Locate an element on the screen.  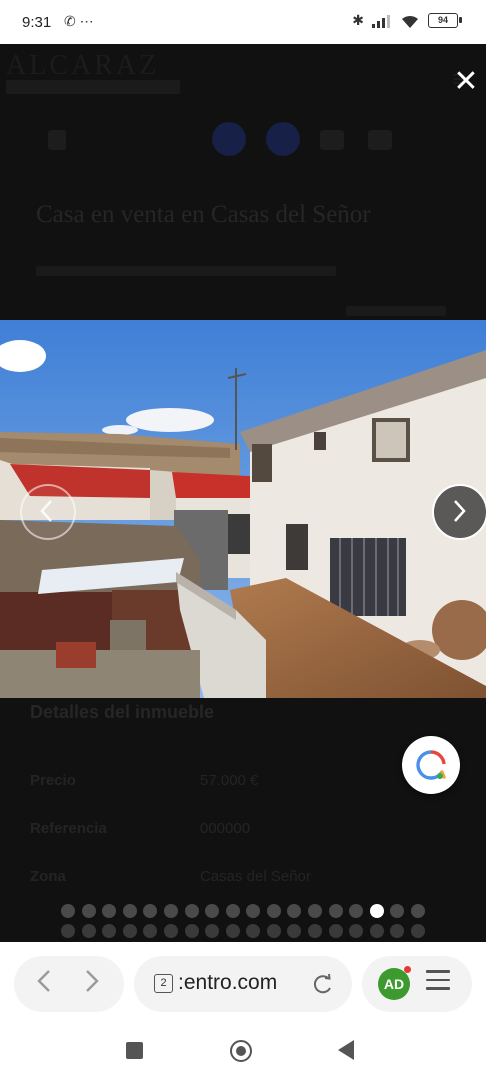
browser-back-button is located at coordinates (44, 984).